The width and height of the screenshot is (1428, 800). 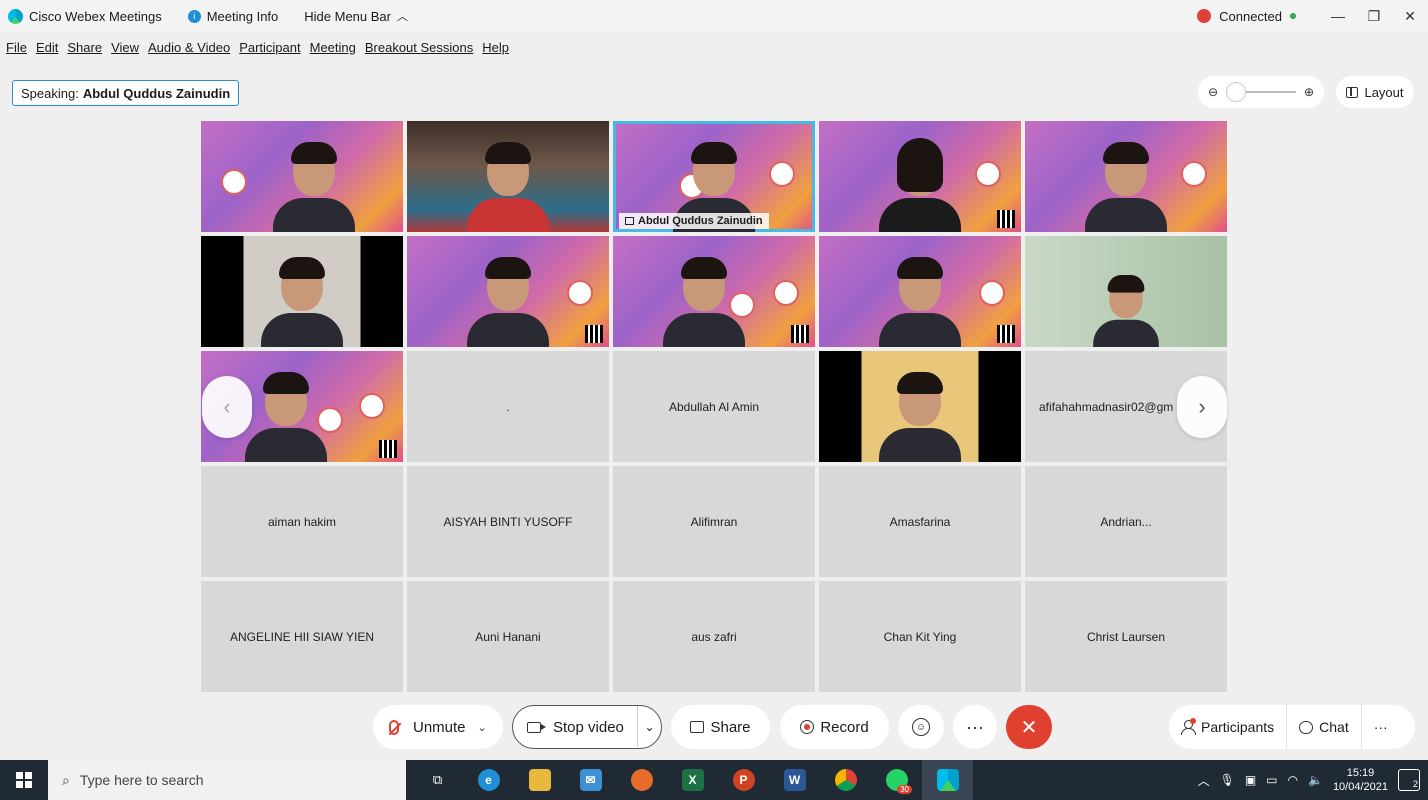 What do you see at coordinates (714, 406) in the screenshot?
I see `participant-tile: Abdullah Al Amin` at bounding box center [714, 406].